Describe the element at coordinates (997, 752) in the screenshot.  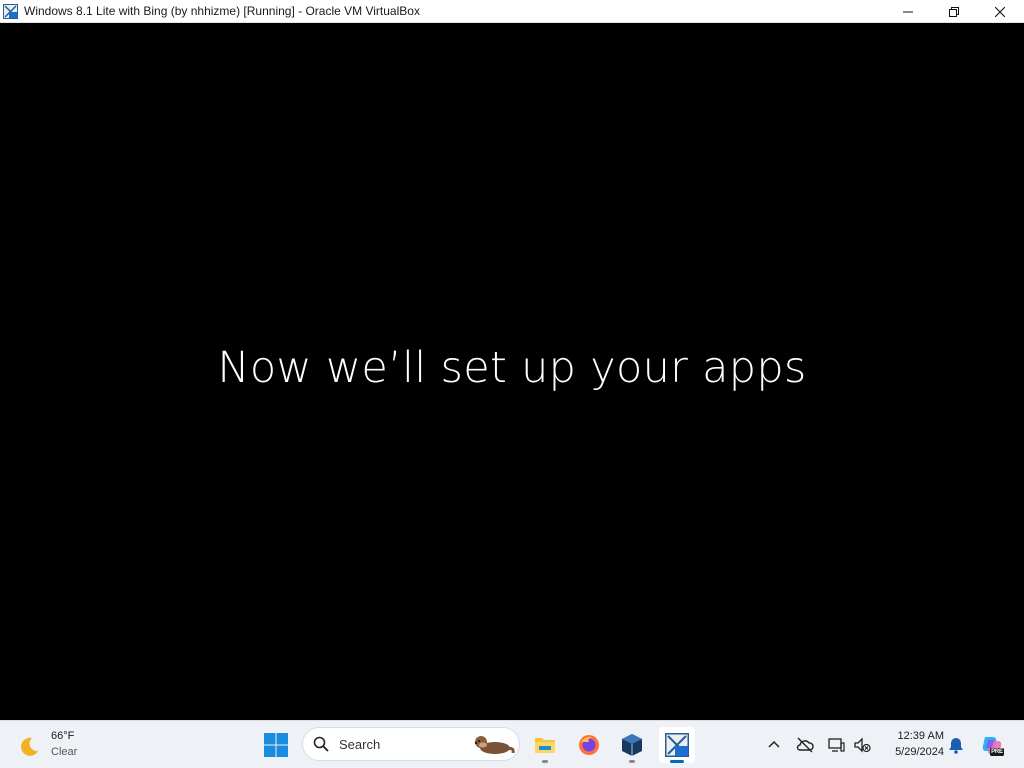
I see `copilot-badge: PRE` at that location.